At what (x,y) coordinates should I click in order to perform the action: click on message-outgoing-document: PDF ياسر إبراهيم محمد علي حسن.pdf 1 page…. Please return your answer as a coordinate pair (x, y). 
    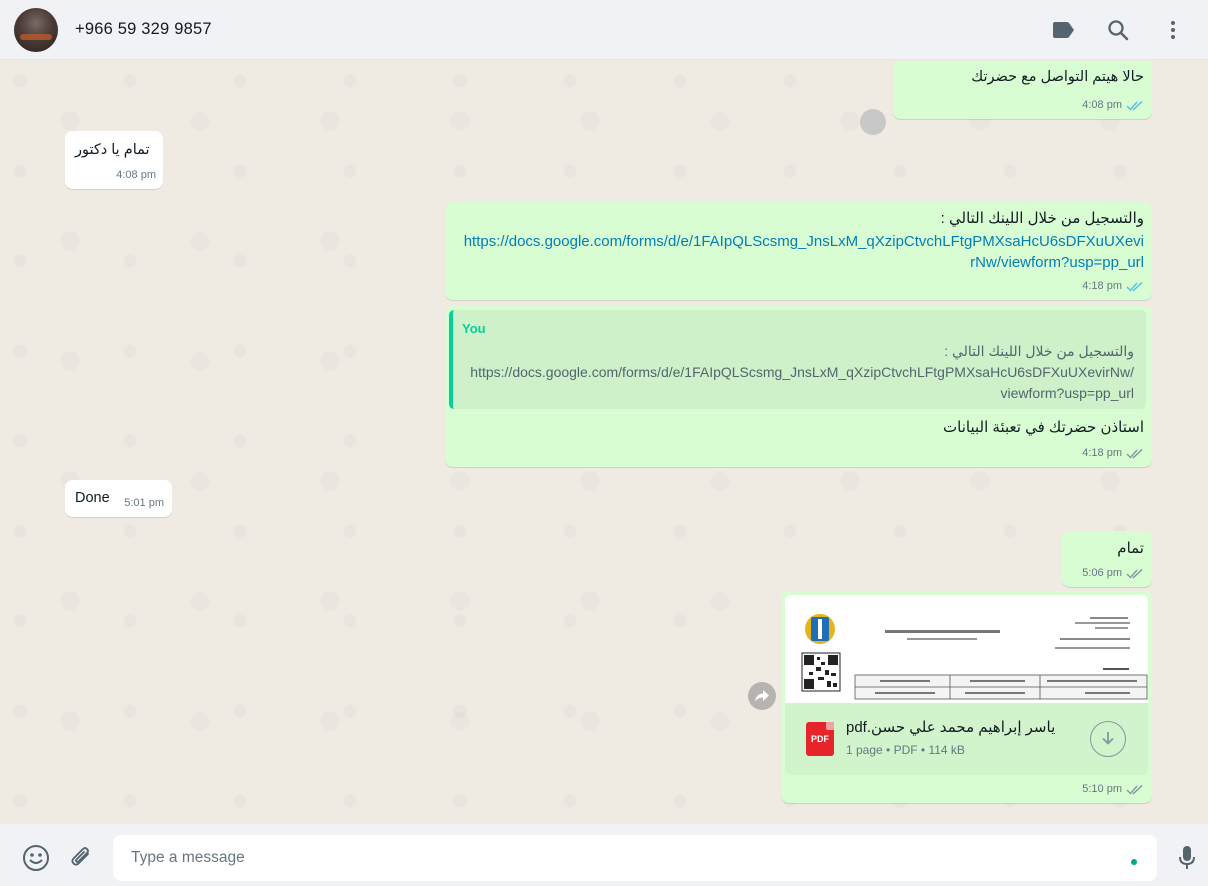
    Looking at the image, I should click on (966, 697).